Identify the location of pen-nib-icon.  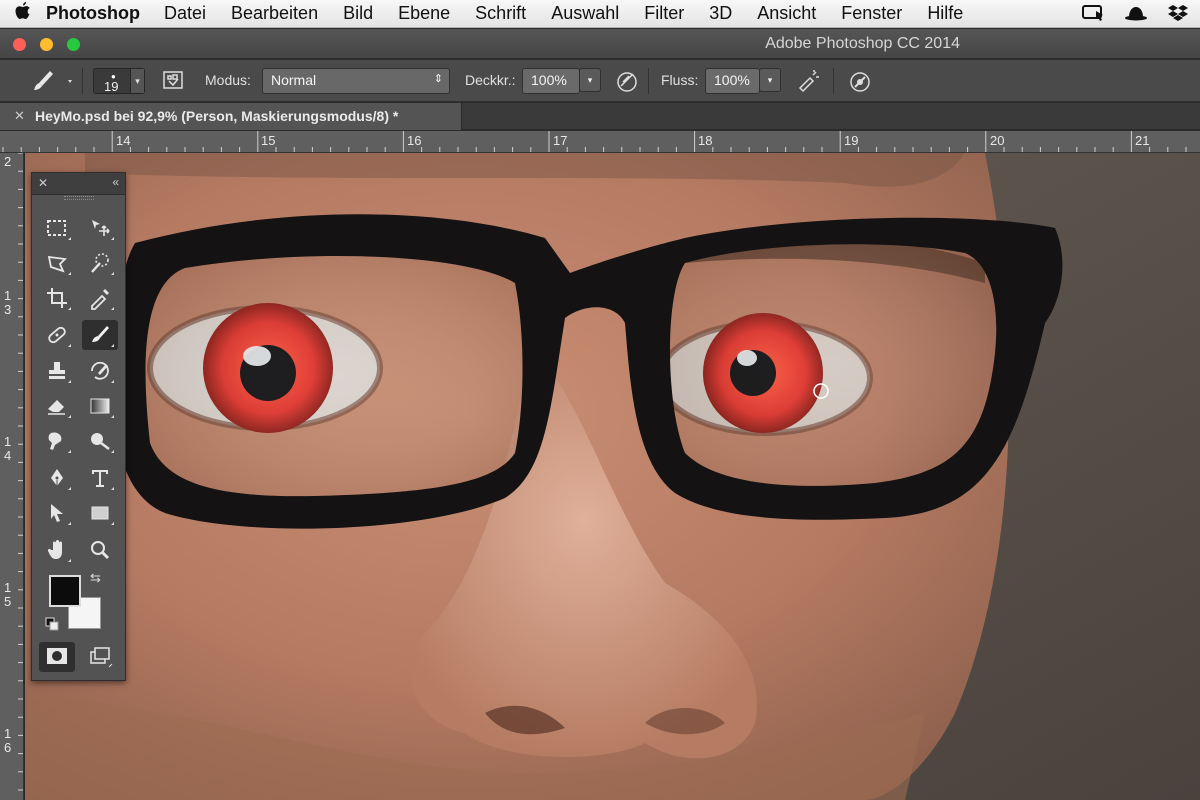
(57, 477).